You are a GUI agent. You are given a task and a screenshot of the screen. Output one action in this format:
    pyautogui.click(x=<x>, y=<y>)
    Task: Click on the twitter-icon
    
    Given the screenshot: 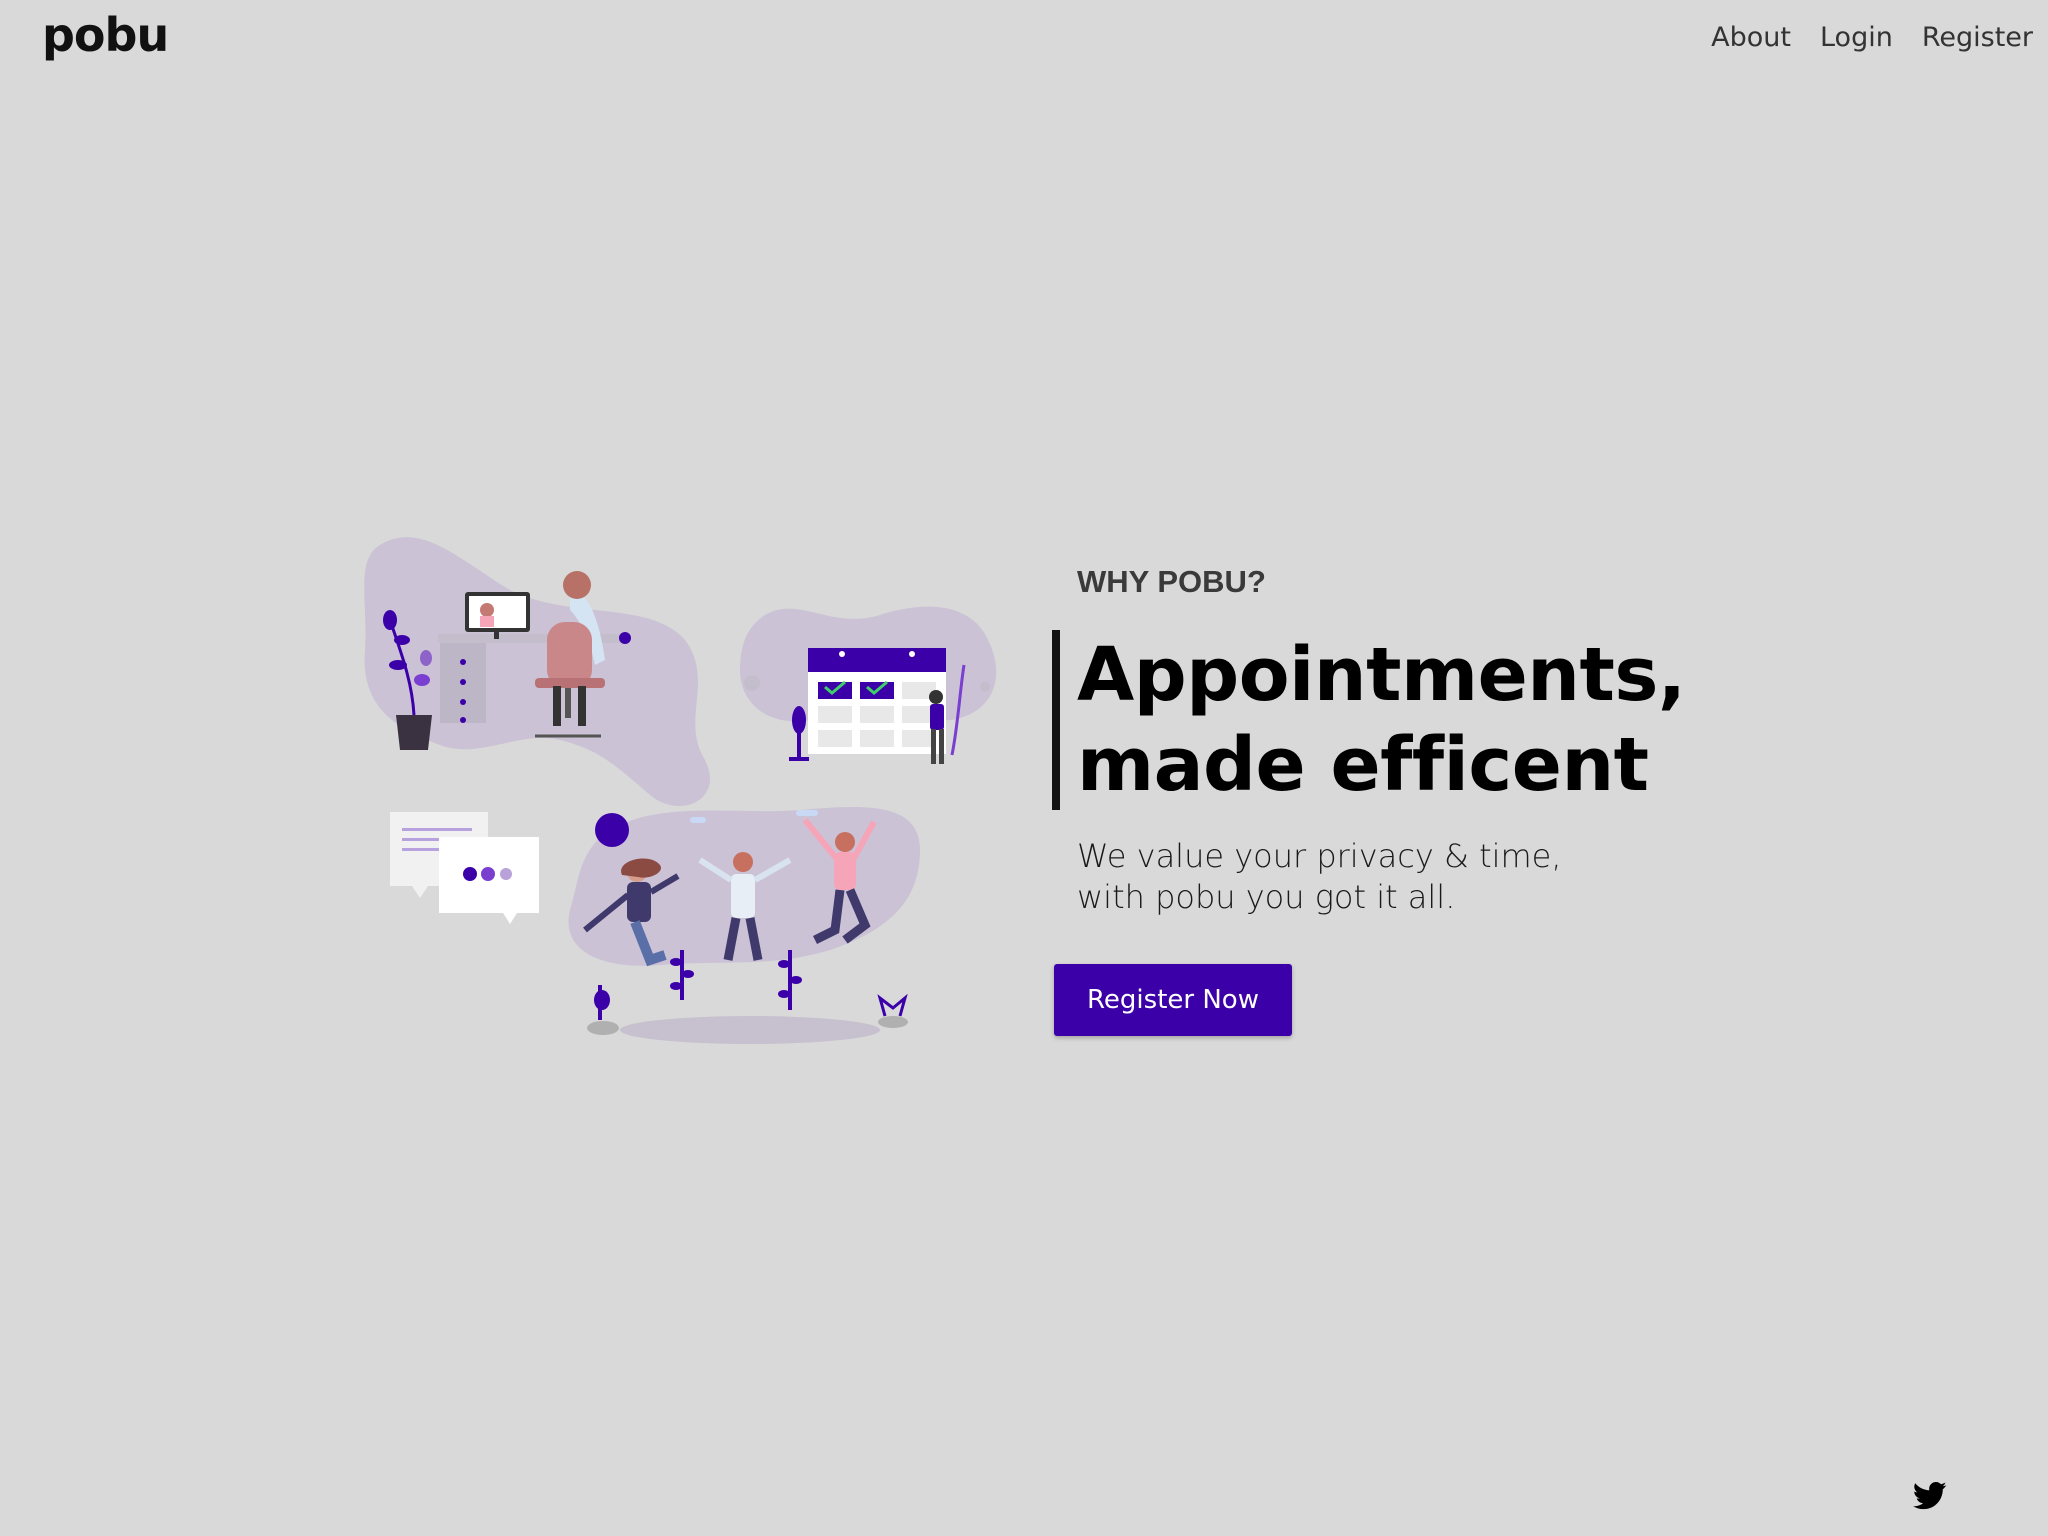 What is the action you would take?
    pyautogui.click(x=1930, y=1496)
    